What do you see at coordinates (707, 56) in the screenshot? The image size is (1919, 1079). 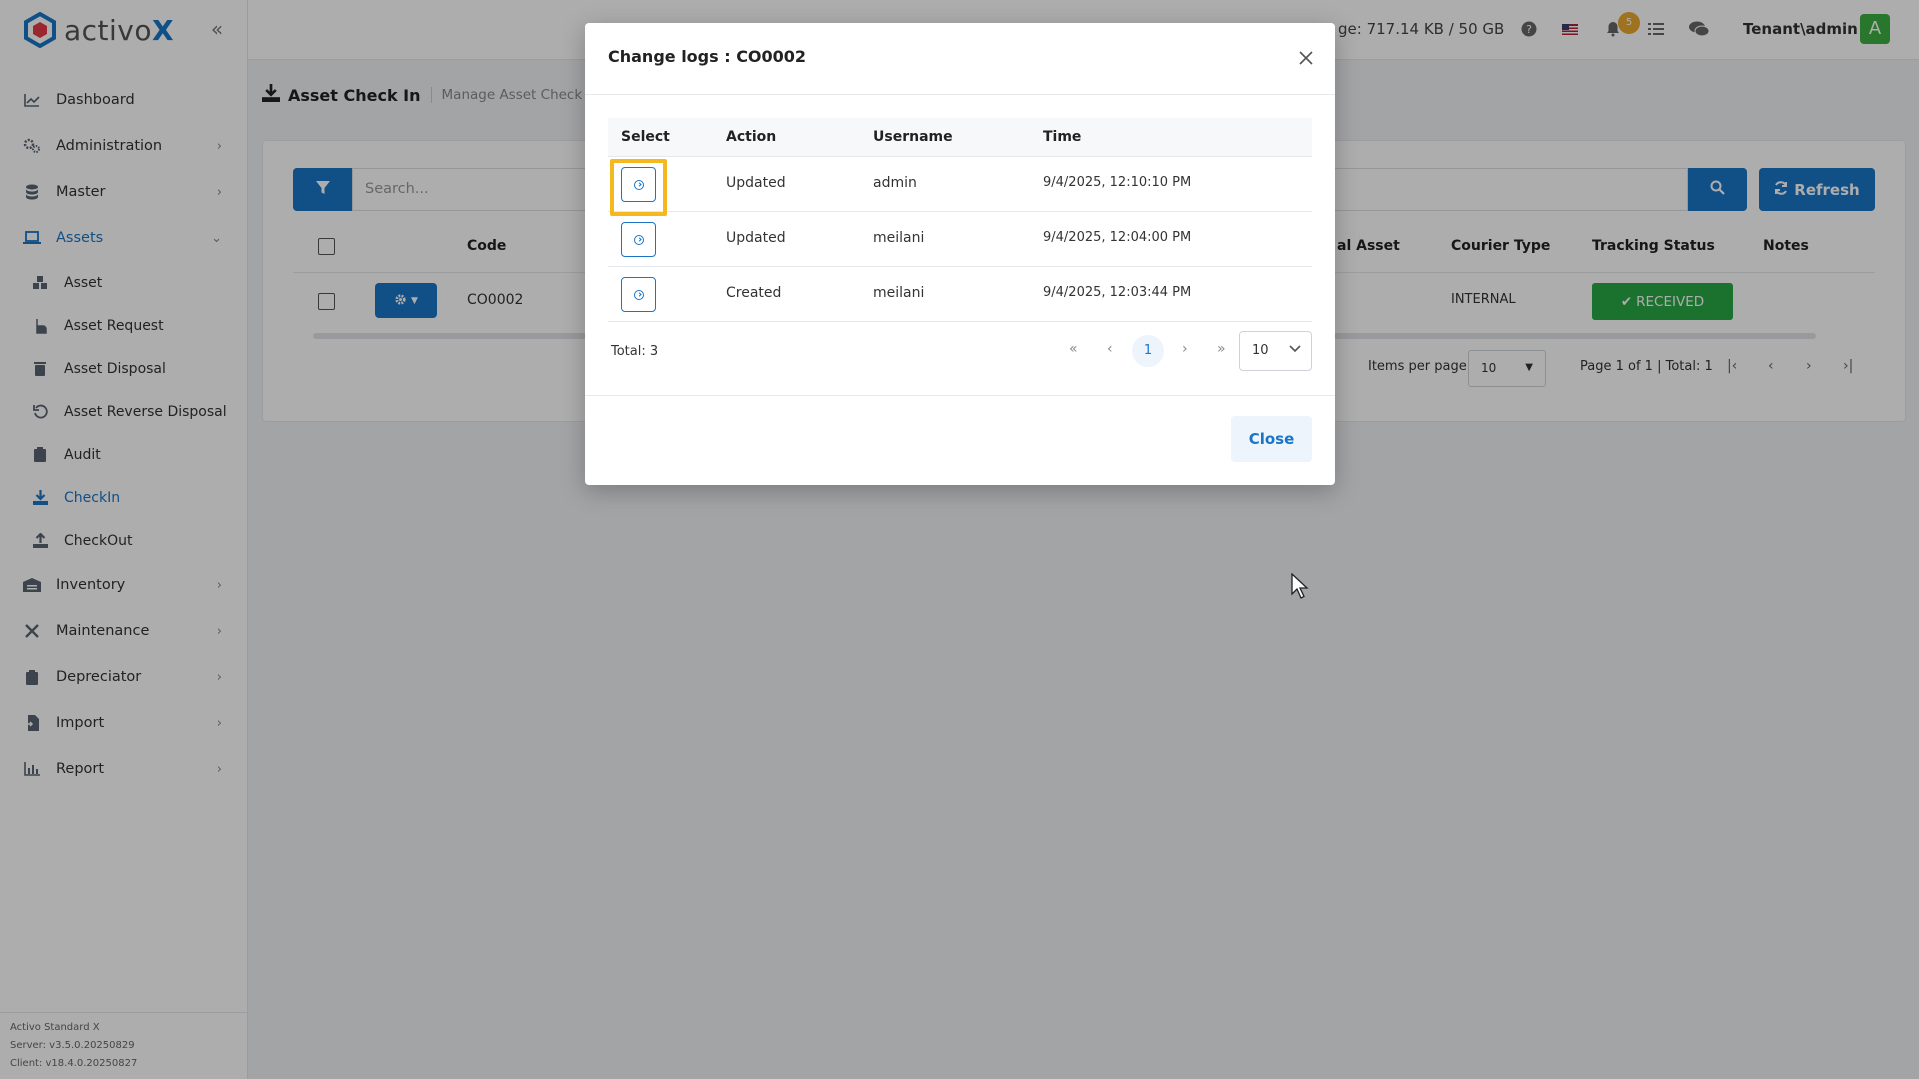 I see `modal-title: Change logs : CO0002` at bounding box center [707, 56].